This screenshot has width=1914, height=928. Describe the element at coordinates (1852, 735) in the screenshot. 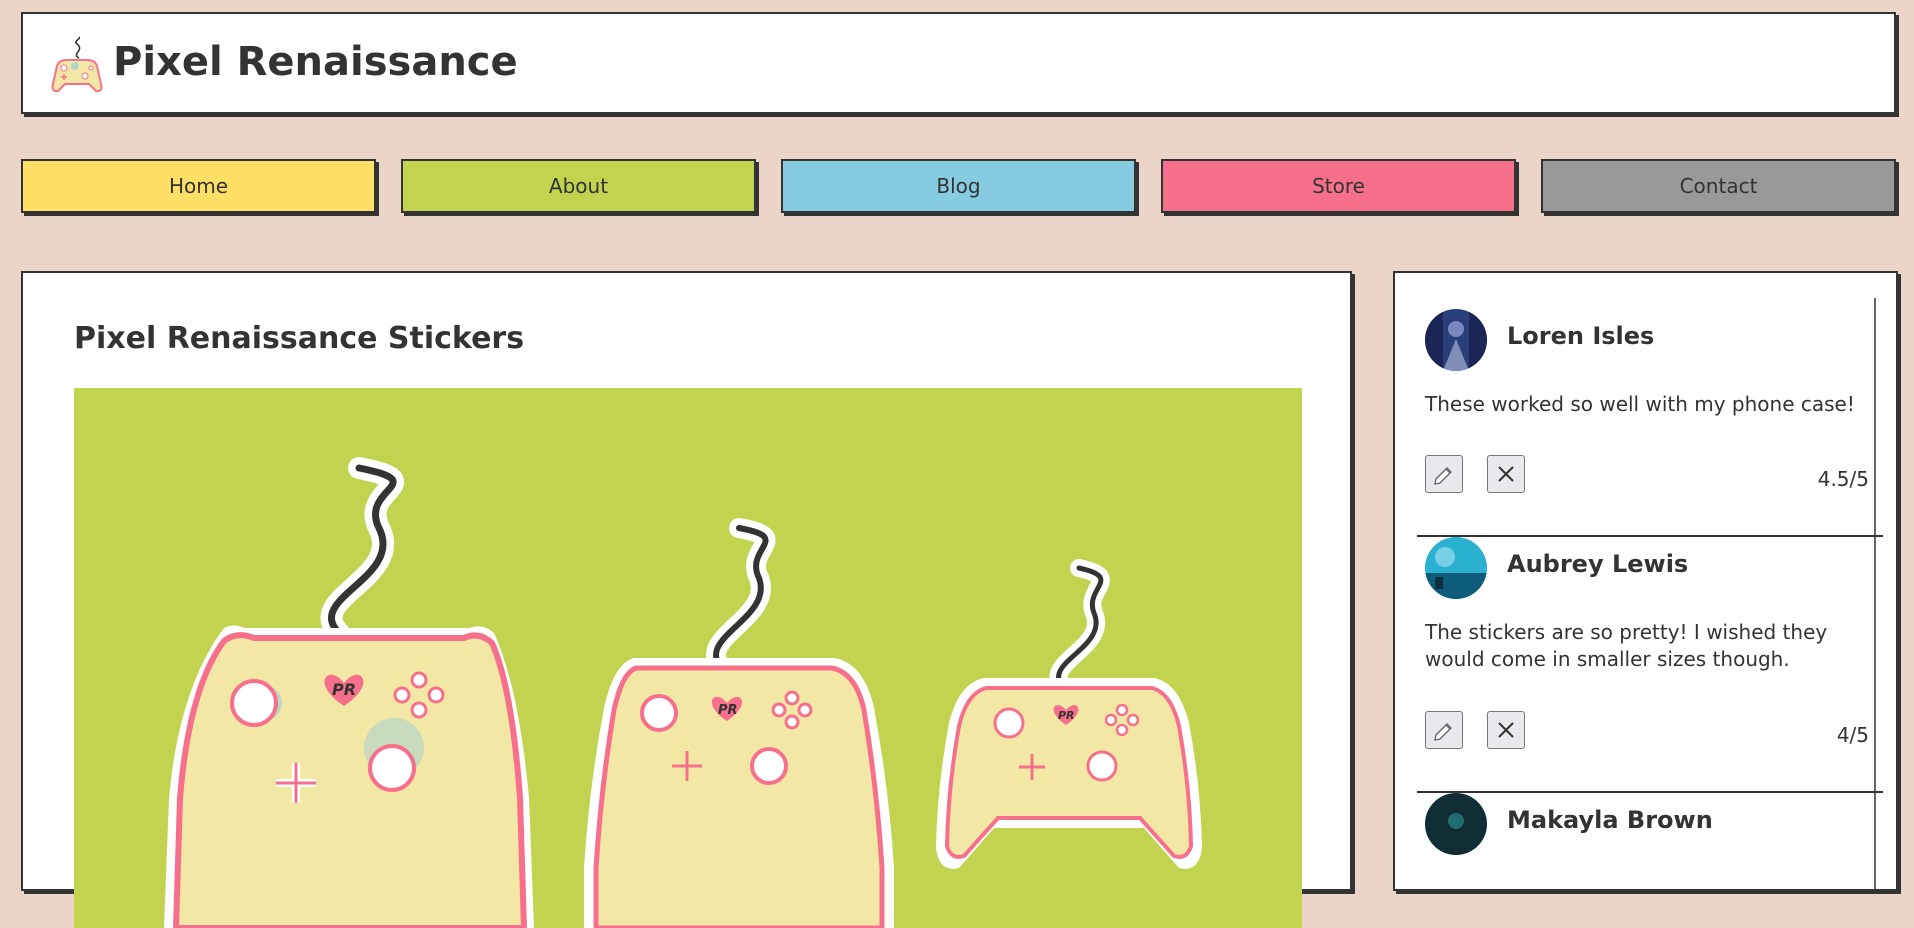

I see `review-rating: 4/5` at that location.